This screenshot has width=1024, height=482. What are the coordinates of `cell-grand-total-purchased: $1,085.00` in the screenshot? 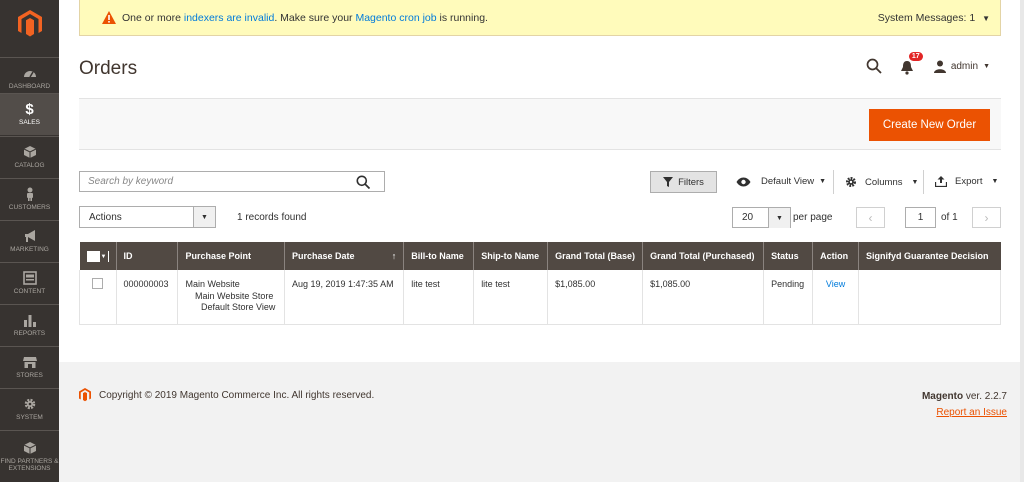 It's located at (703, 297).